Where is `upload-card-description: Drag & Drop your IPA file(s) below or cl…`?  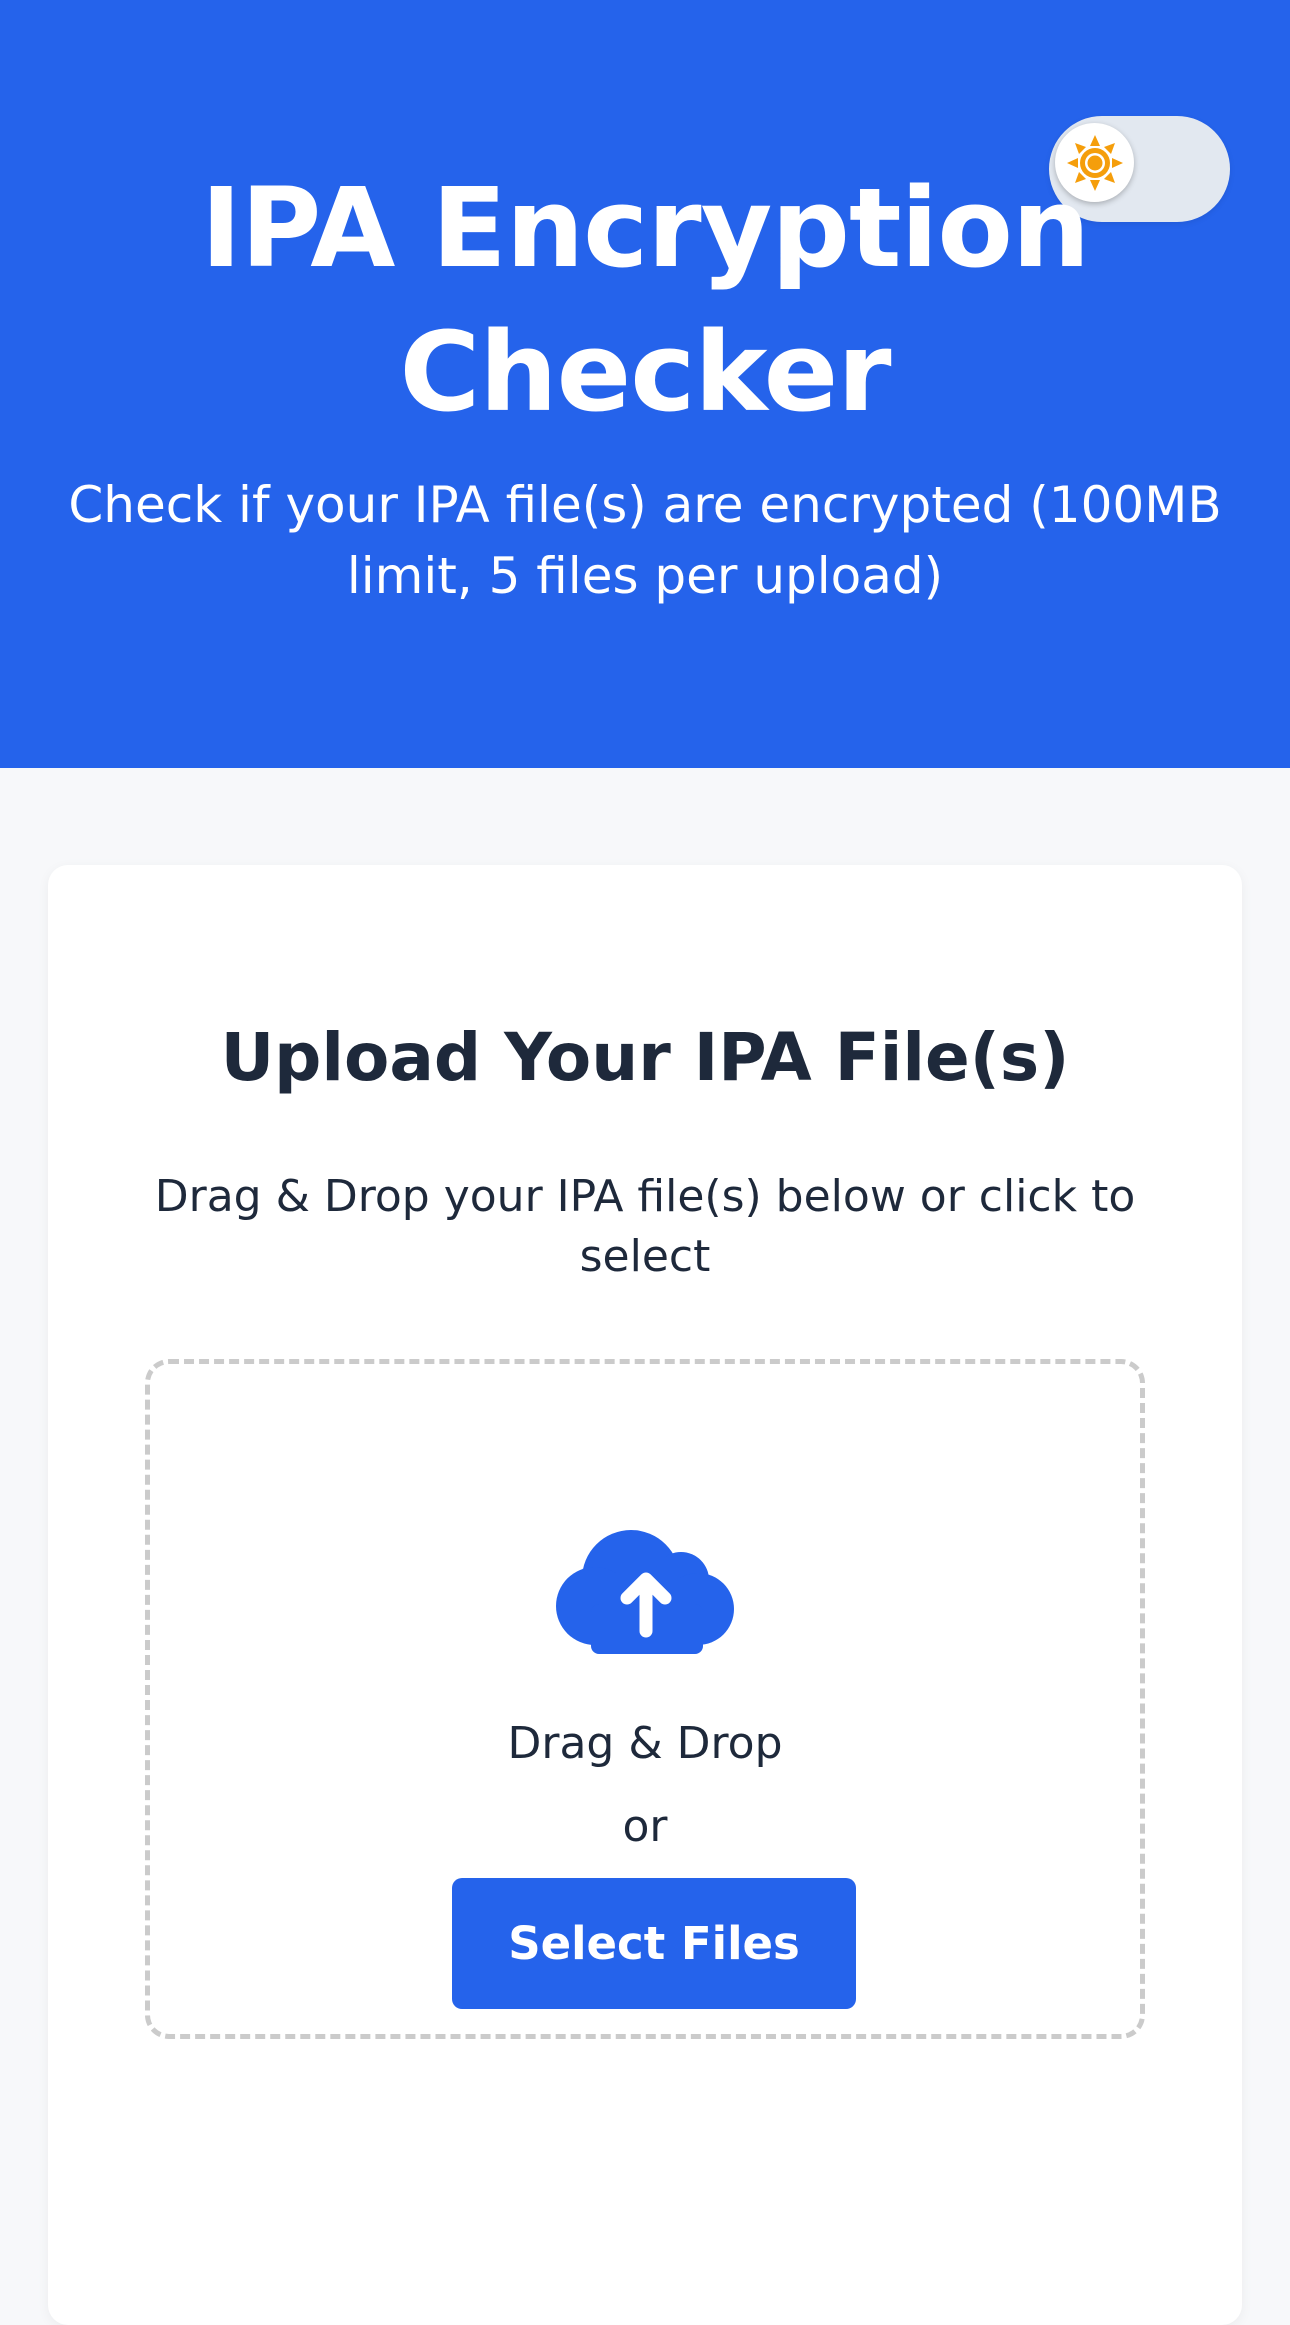
upload-card-description: Drag & Drop your IPA file(s) below or cl… is located at coordinates (645, 1226).